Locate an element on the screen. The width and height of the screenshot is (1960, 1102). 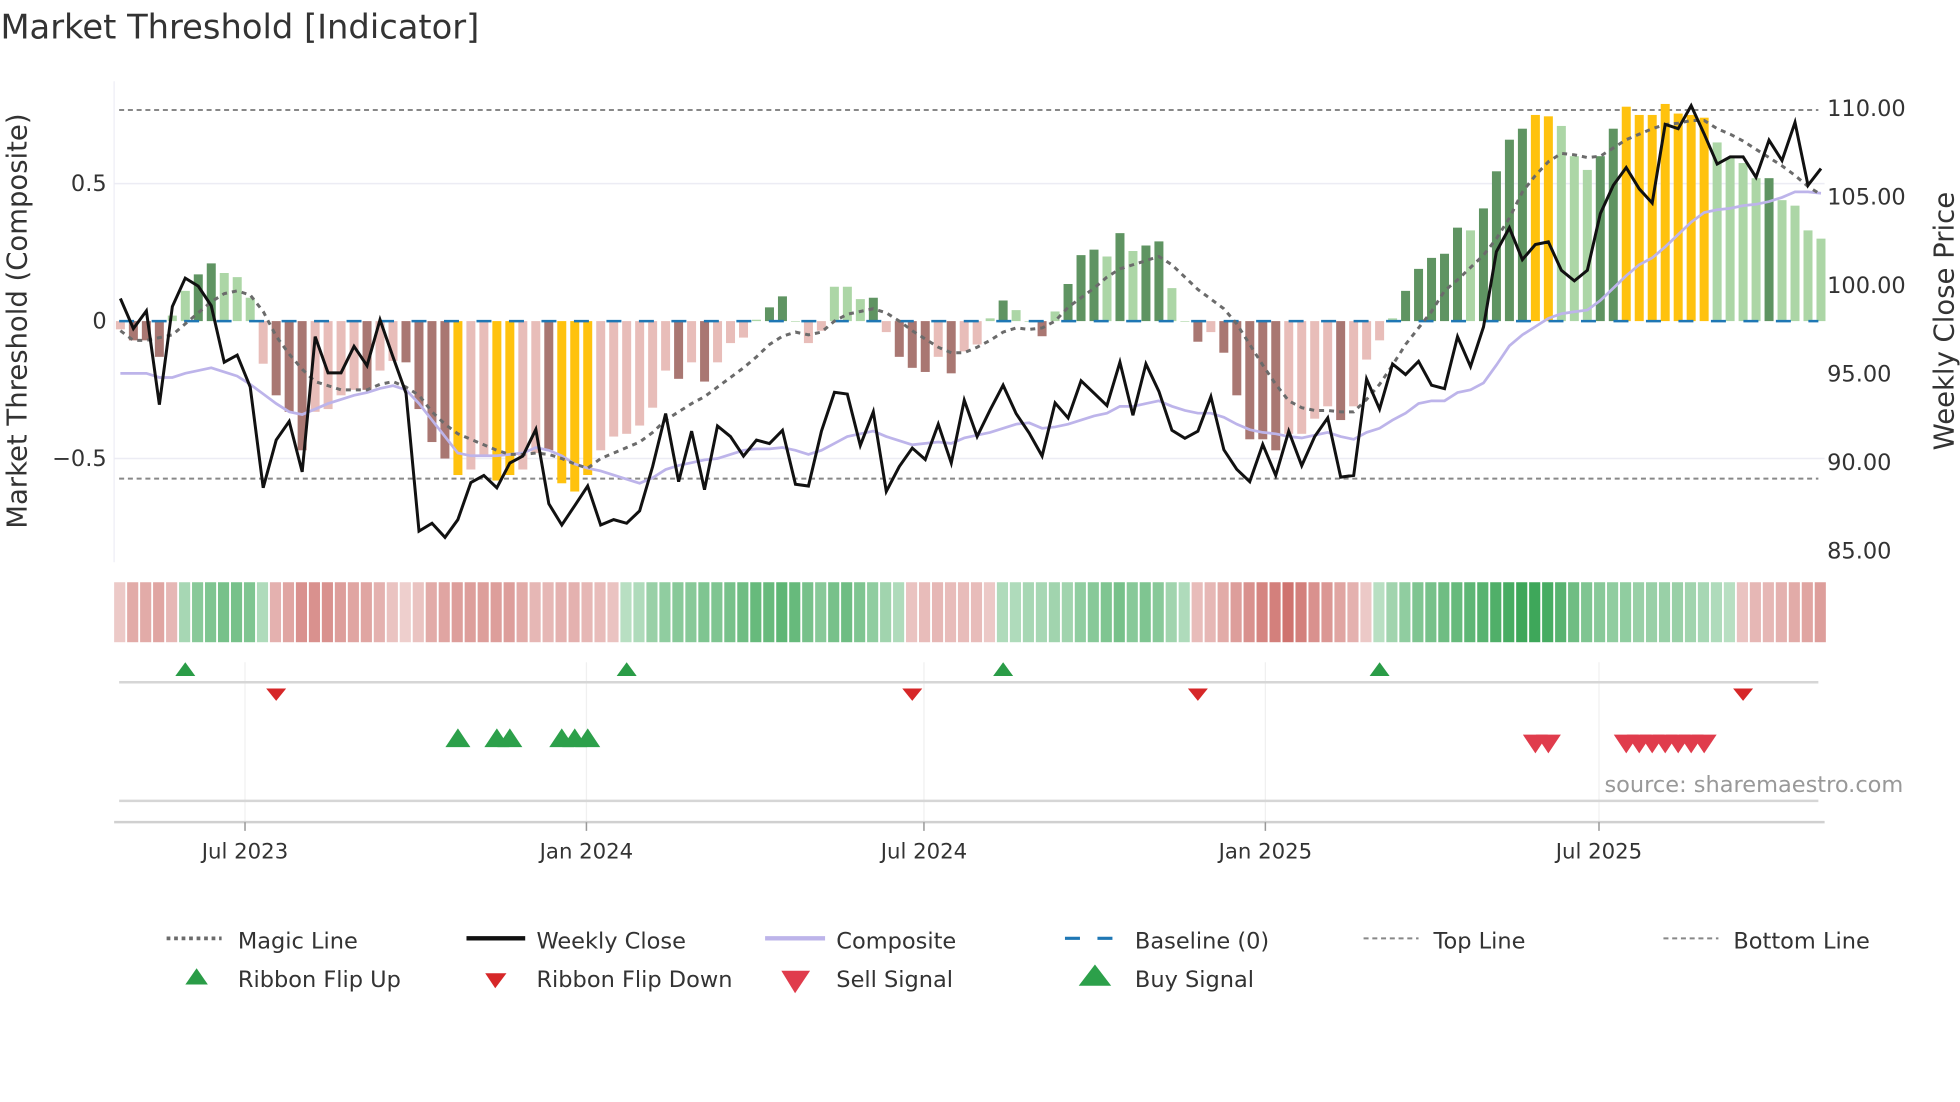
buy-signal-marker is located at coordinates (458, 738).